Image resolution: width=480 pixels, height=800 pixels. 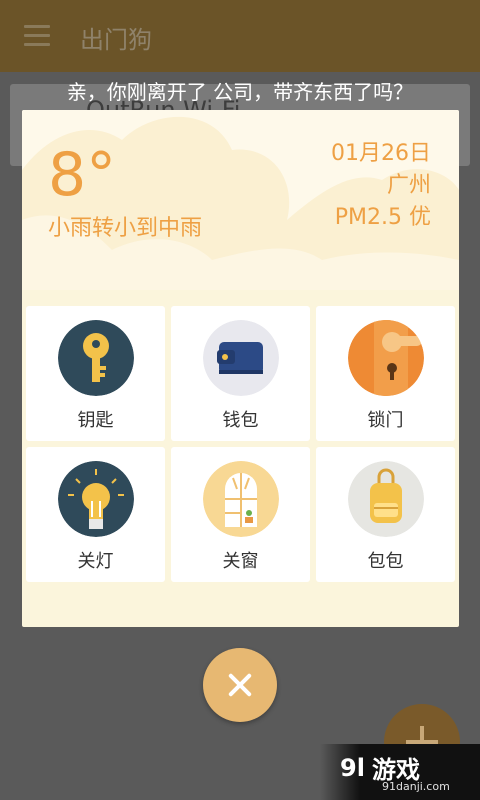 What do you see at coordinates (385, 561) in the screenshot?
I see `checklist-item-label: 包包` at bounding box center [385, 561].